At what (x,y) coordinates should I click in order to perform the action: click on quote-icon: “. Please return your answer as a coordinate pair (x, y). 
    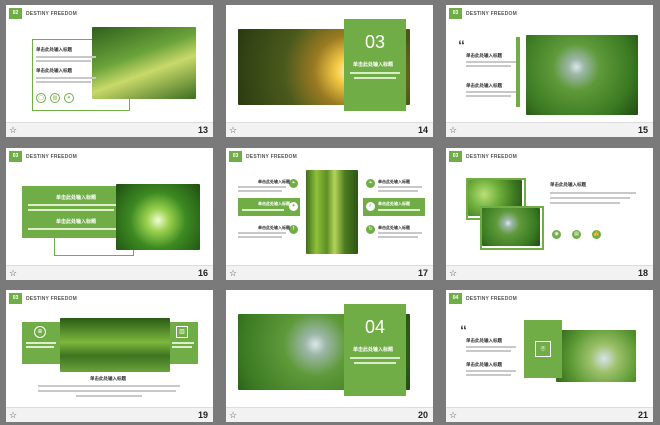
    Looking at the image, I should click on (461, 45).